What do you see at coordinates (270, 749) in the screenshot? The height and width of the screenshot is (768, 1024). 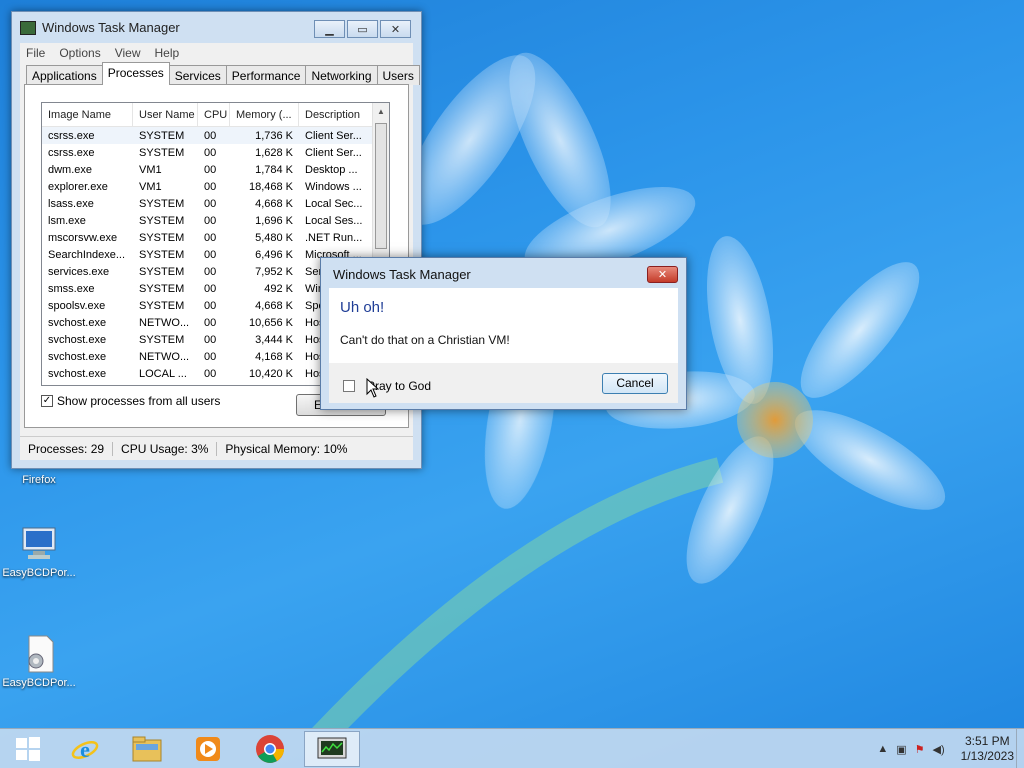 I see `taskbar-chrome` at bounding box center [270, 749].